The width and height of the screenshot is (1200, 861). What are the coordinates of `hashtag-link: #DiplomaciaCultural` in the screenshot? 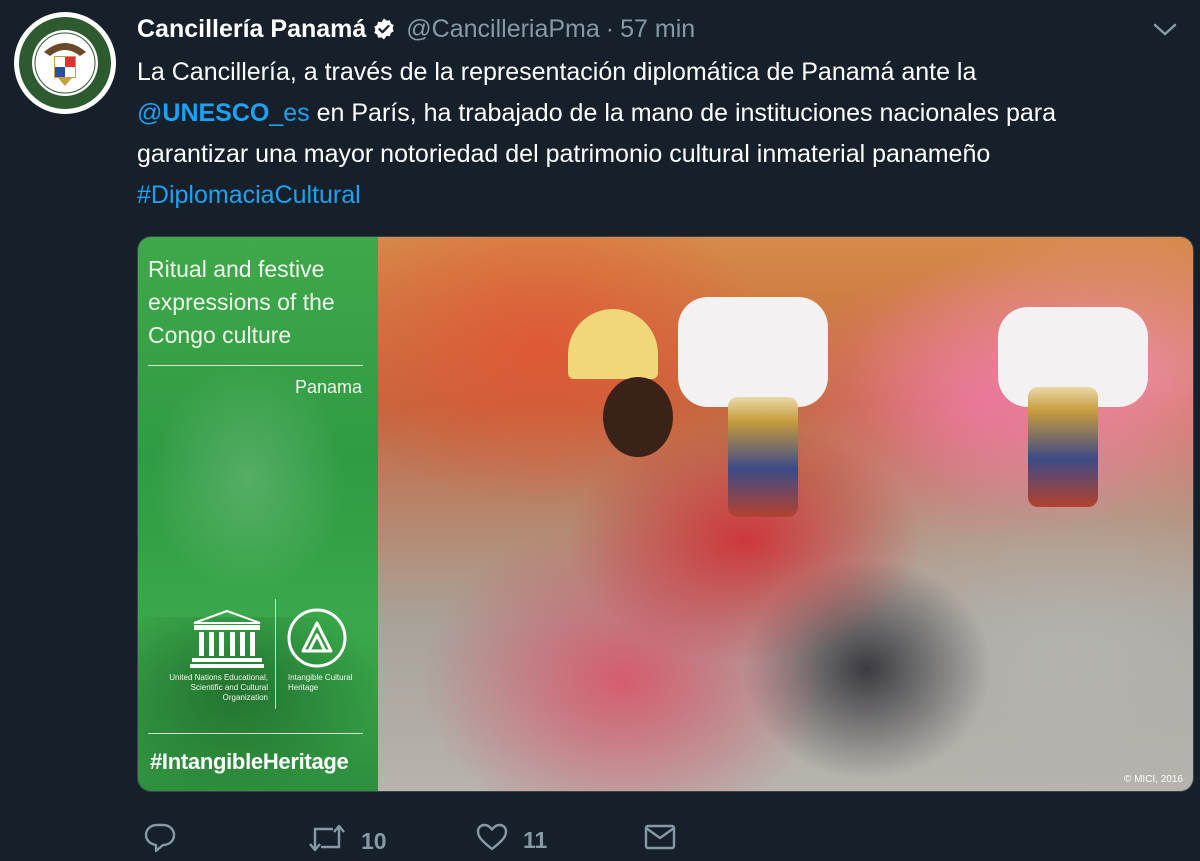 It's located at (662, 195).